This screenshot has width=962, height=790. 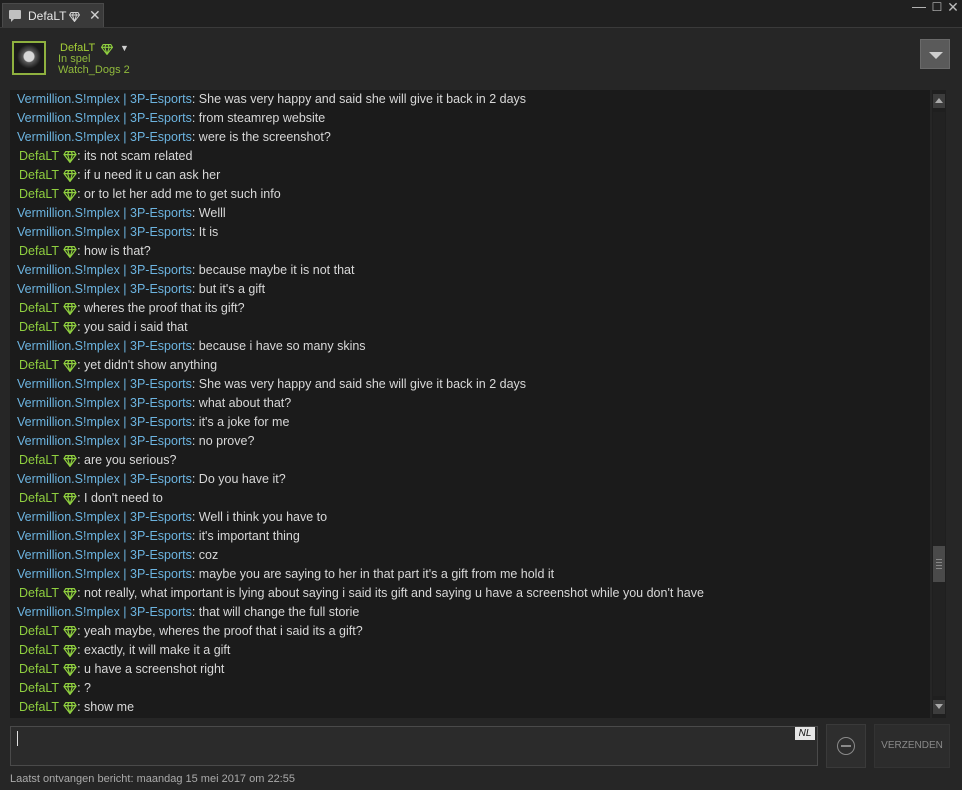 I want to click on emoticon-button, so click(x=846, y=746).